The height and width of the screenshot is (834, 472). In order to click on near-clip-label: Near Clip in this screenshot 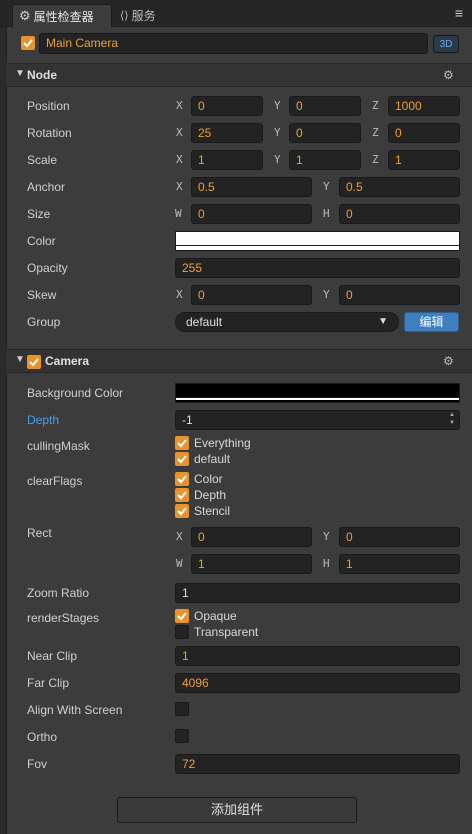, I will do `click(52, 656)`.